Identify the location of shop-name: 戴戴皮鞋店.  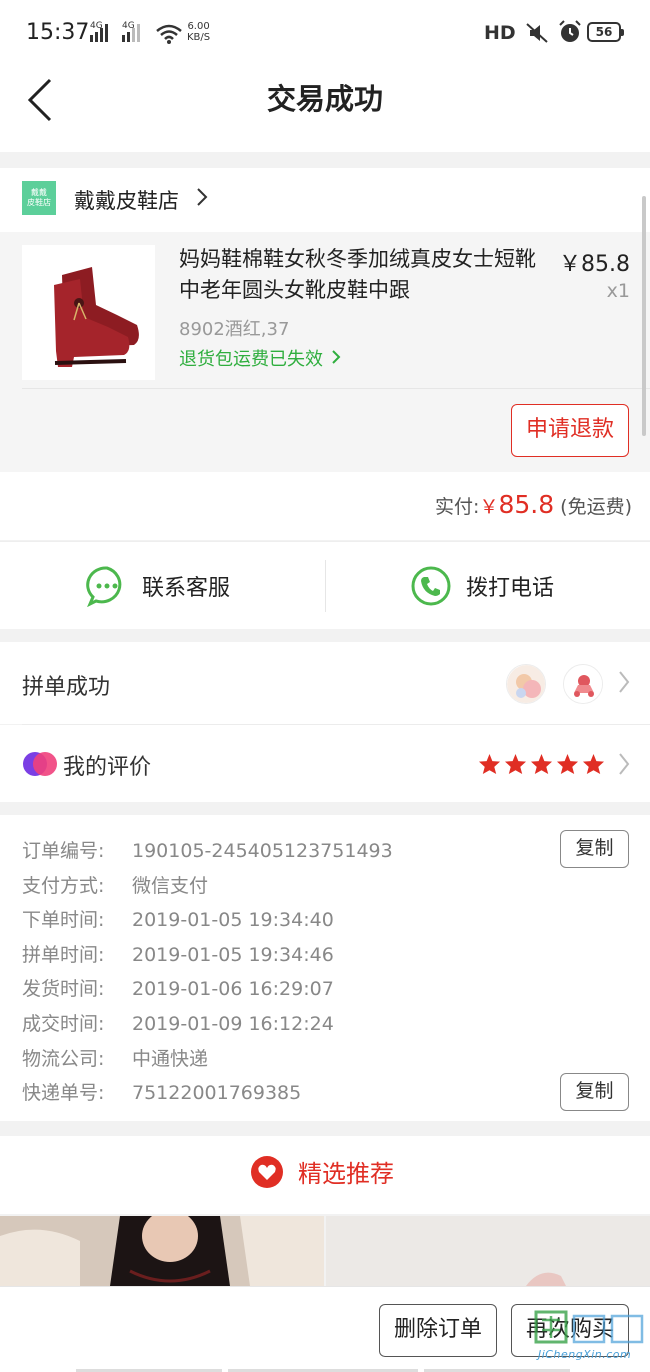
(126, 201).